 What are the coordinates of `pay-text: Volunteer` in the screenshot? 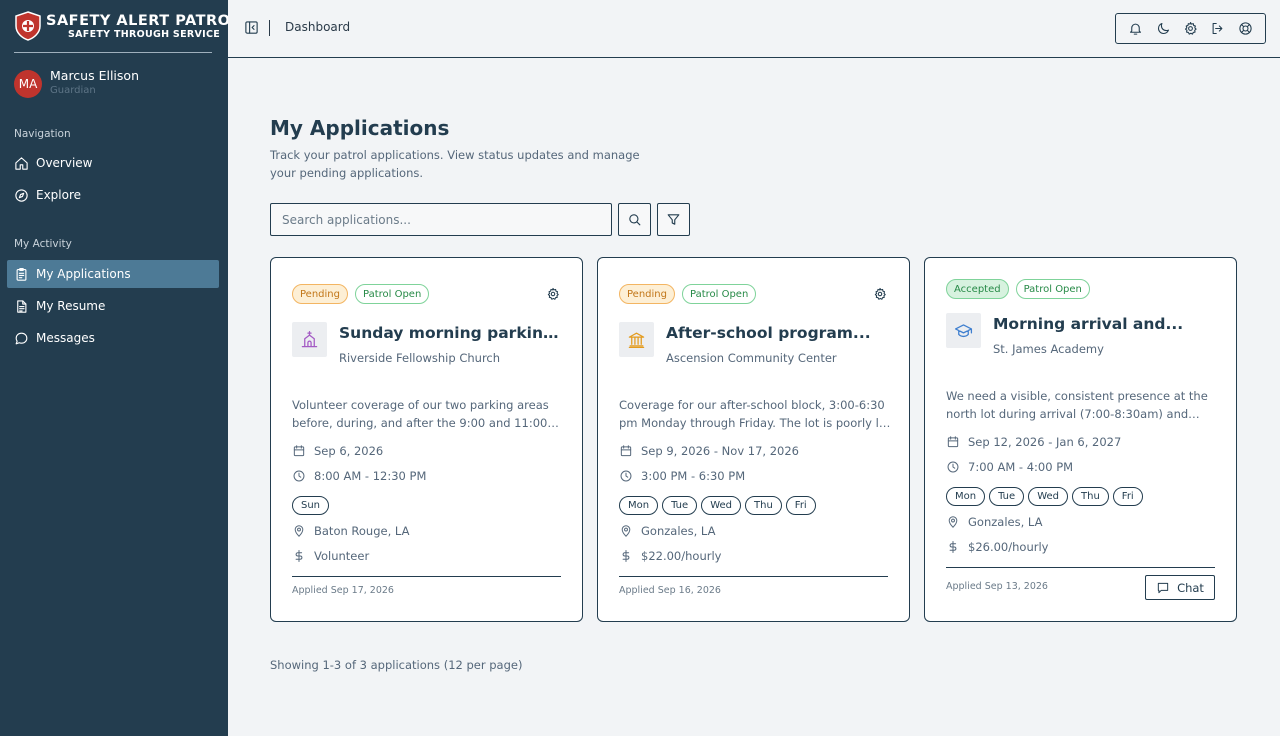 It's located at (342, 556).